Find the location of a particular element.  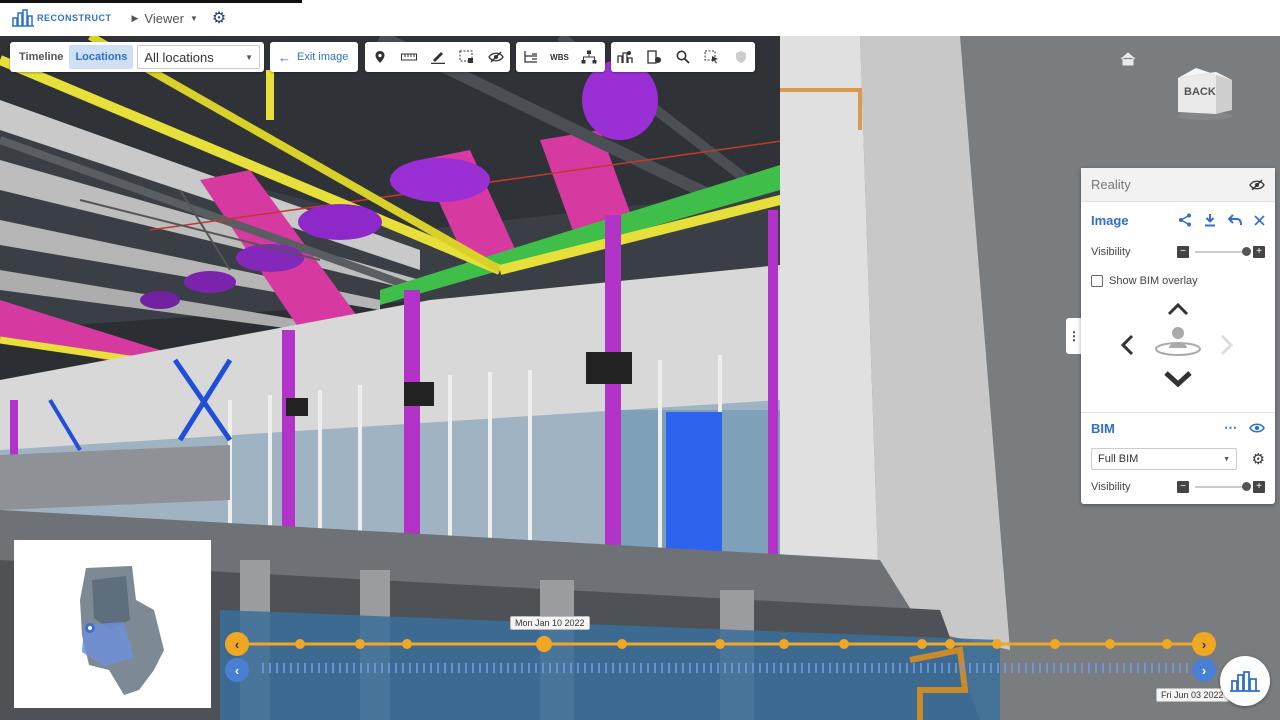

ruler-icon is located at coordinates (408, 57).